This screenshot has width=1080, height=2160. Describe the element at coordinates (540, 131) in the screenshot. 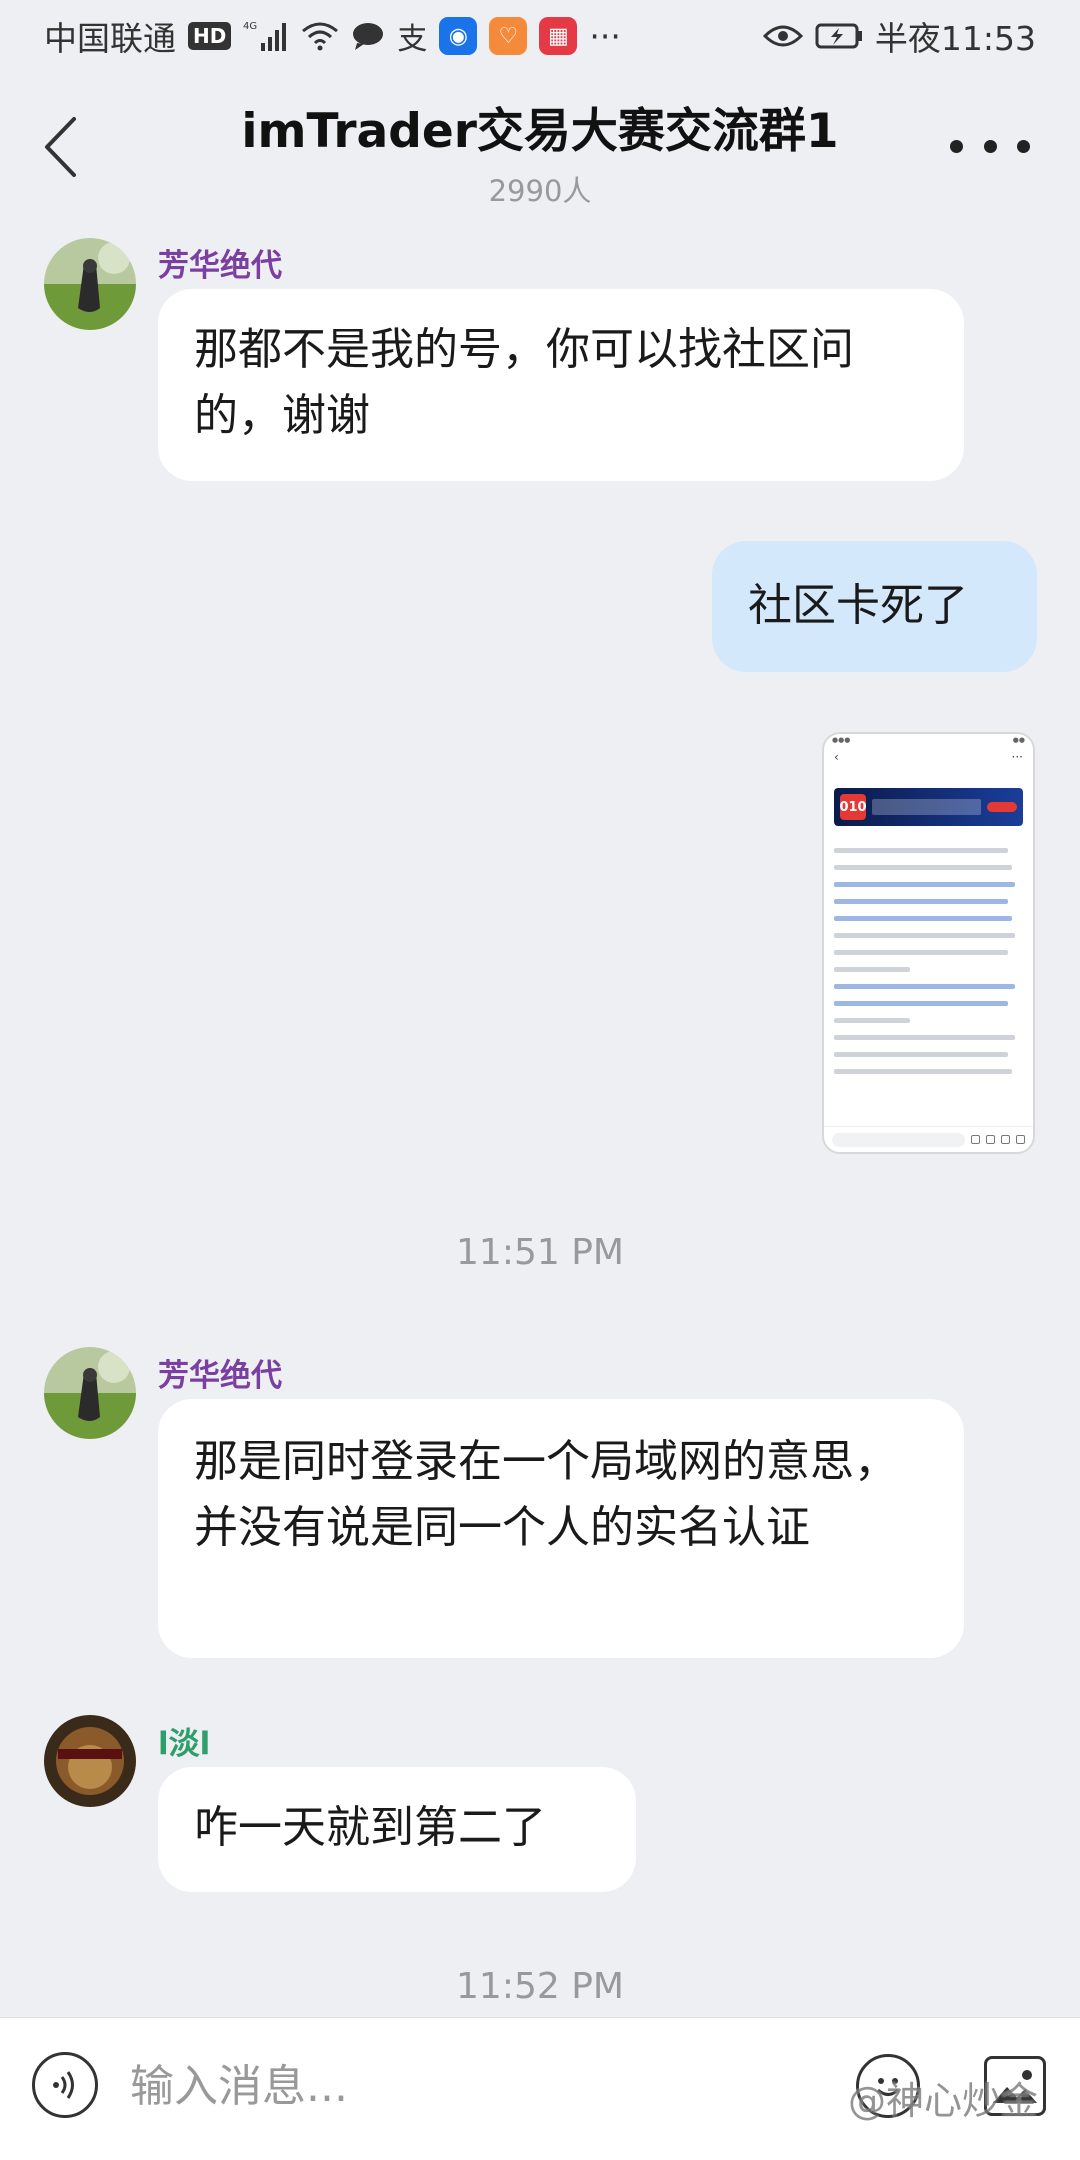

I see `page-title: imTrader交易大赛交流群1` at that location.